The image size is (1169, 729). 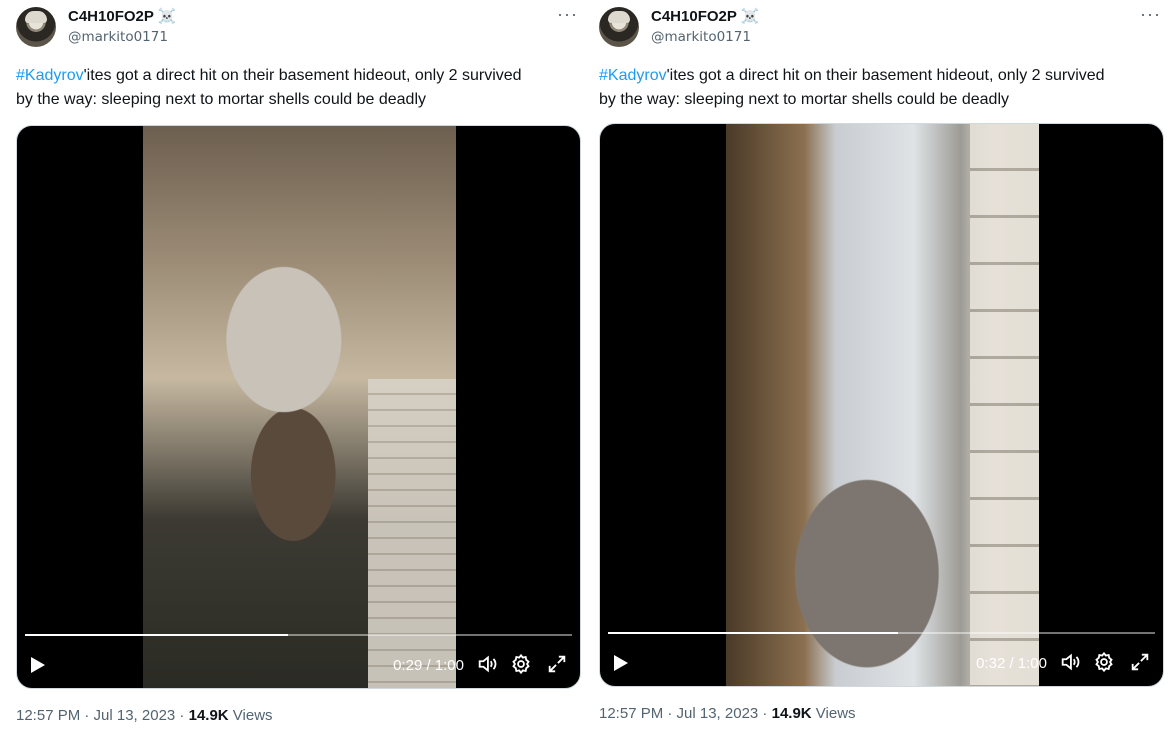 What do you see at coordinates (1011, 663) in the screenshot?
I see `video-time: 0:32 / 1:00` at bounding box center [1011, 663].